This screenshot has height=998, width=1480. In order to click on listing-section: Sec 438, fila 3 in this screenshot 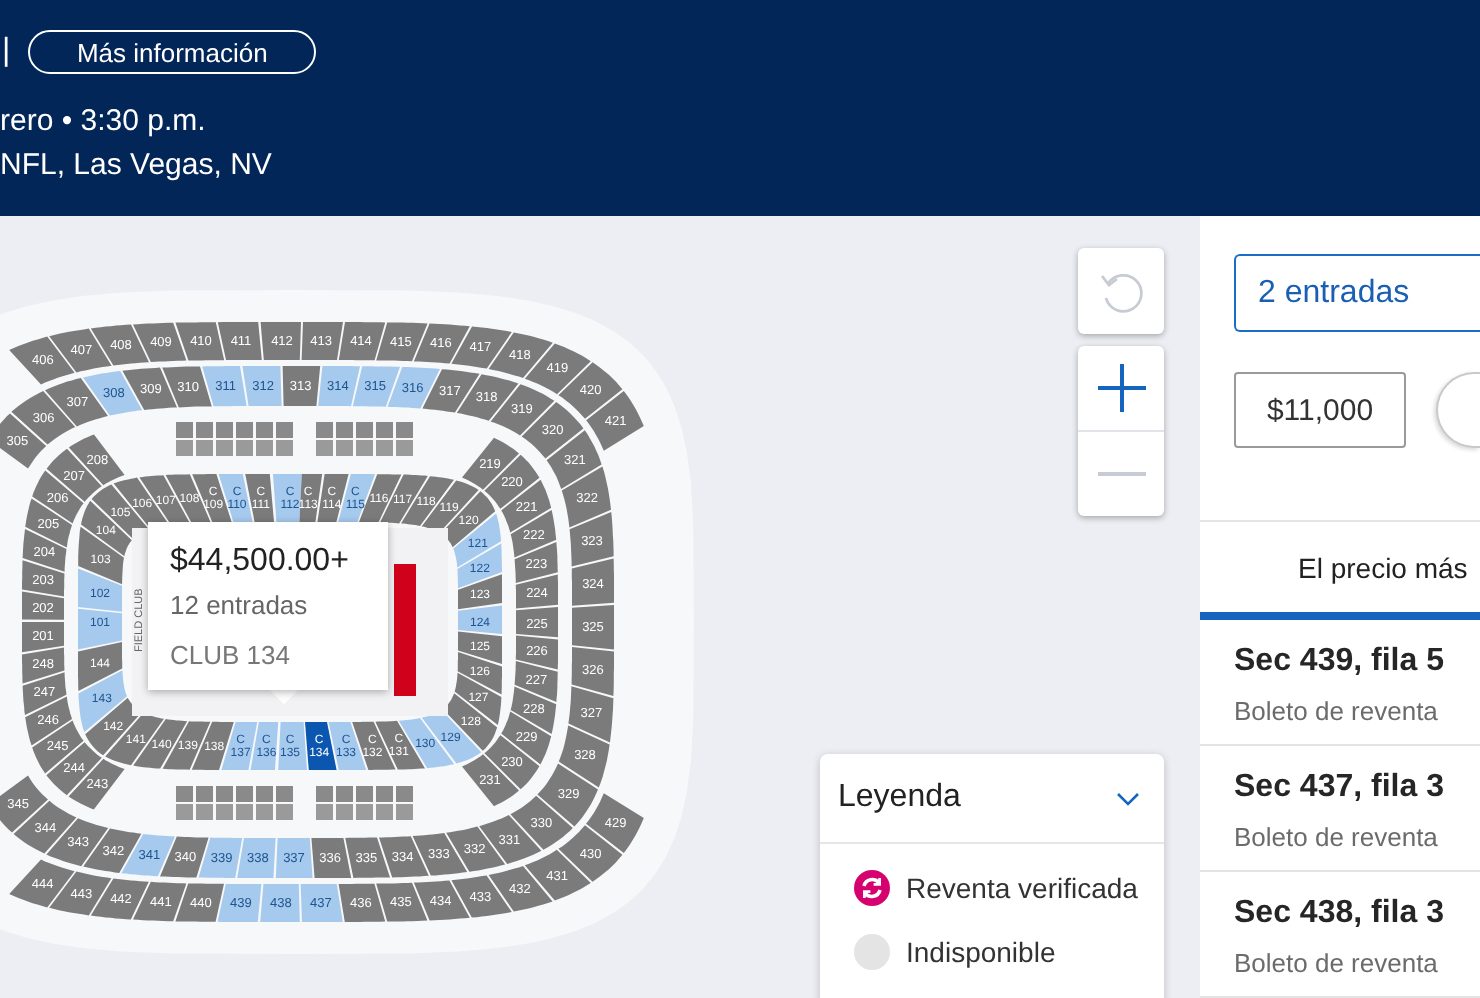, I will do `click(1357, 914)`.